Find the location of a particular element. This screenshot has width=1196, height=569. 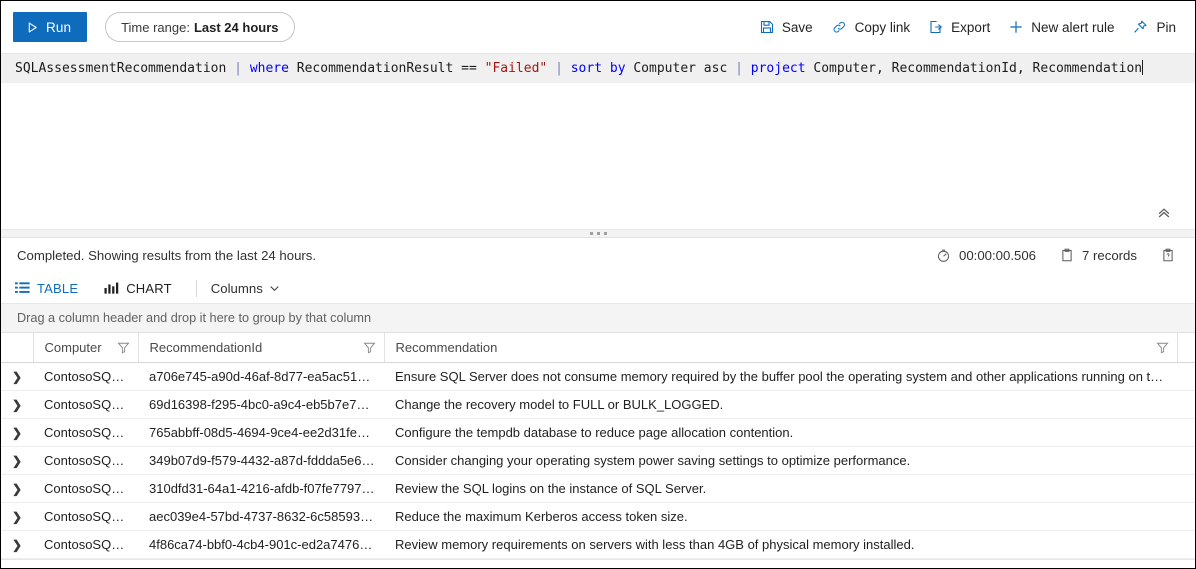

new-alert-rule-button: New alert rule is located at coordinates (1061, 27).